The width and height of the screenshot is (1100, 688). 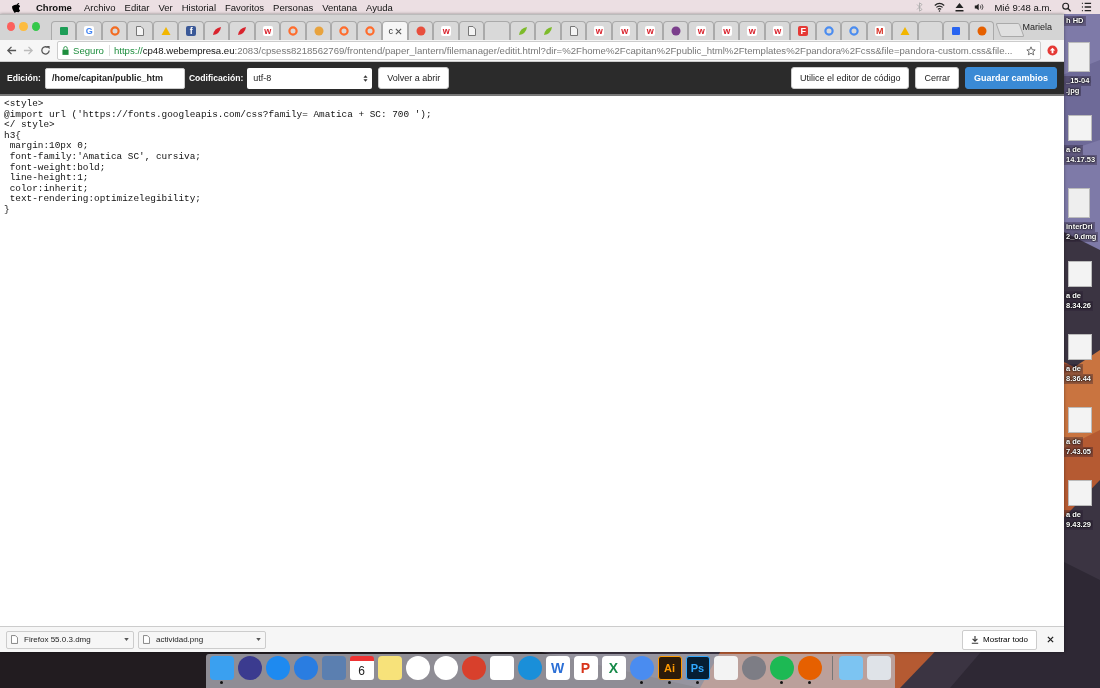 I want to click on app-menu: Chrome, so click(x=54, y=7).